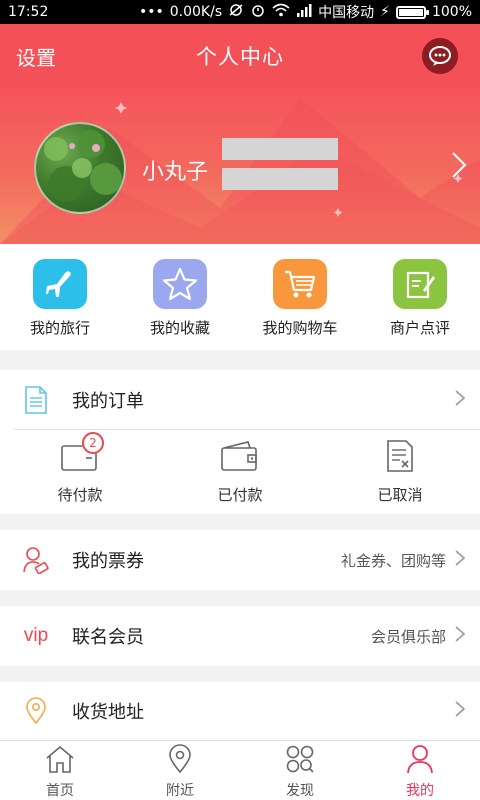 The height and width of the screenshot is (800, 480). What do you see at coordinates (420, 284) in the screenshot?
I see `edit-note-icon` at bounding box center [420, 284].